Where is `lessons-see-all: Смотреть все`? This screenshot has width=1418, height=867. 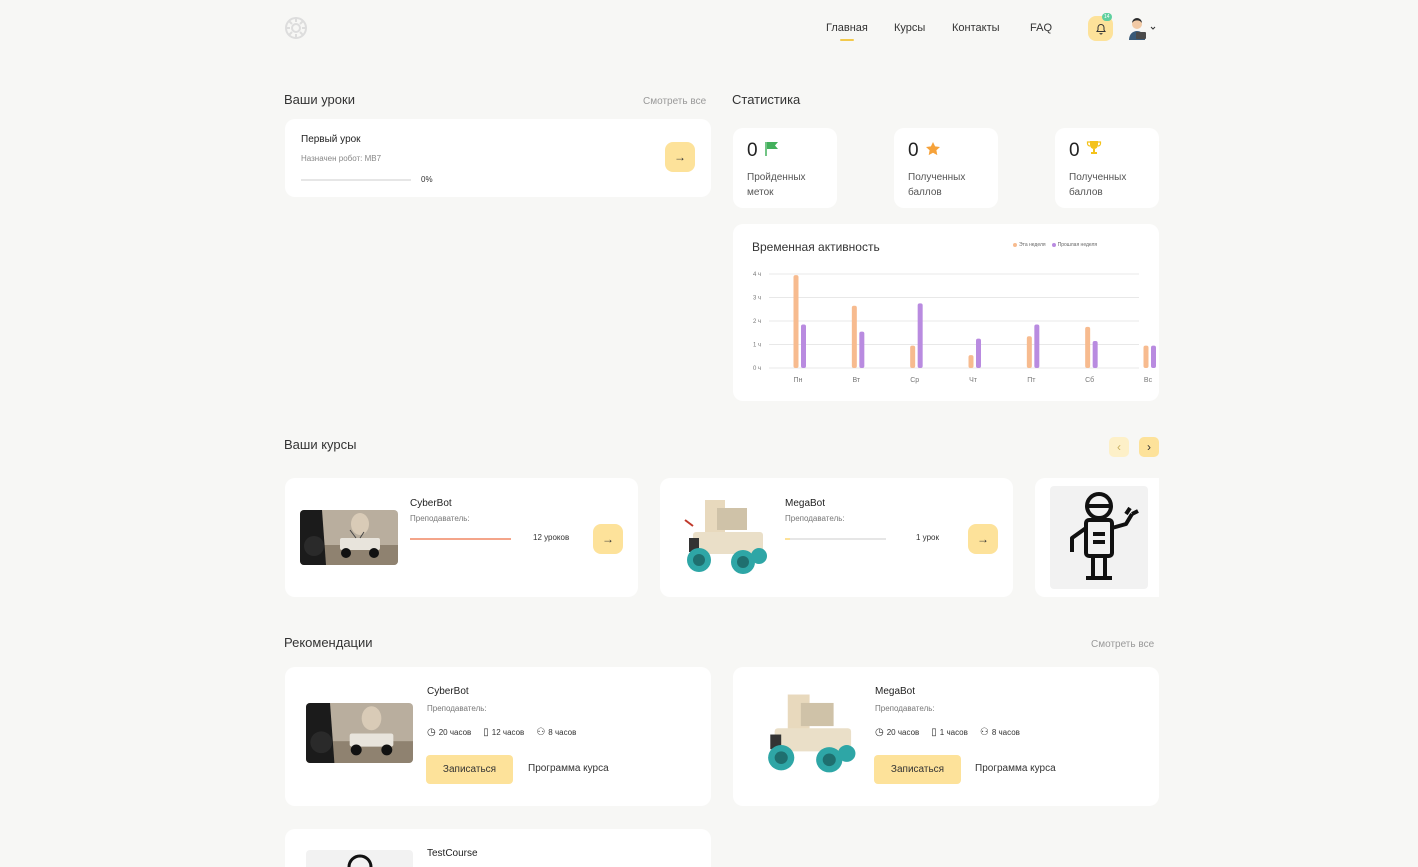
lessons-see-all: Смотреть все is located at coordinates (674, 101).